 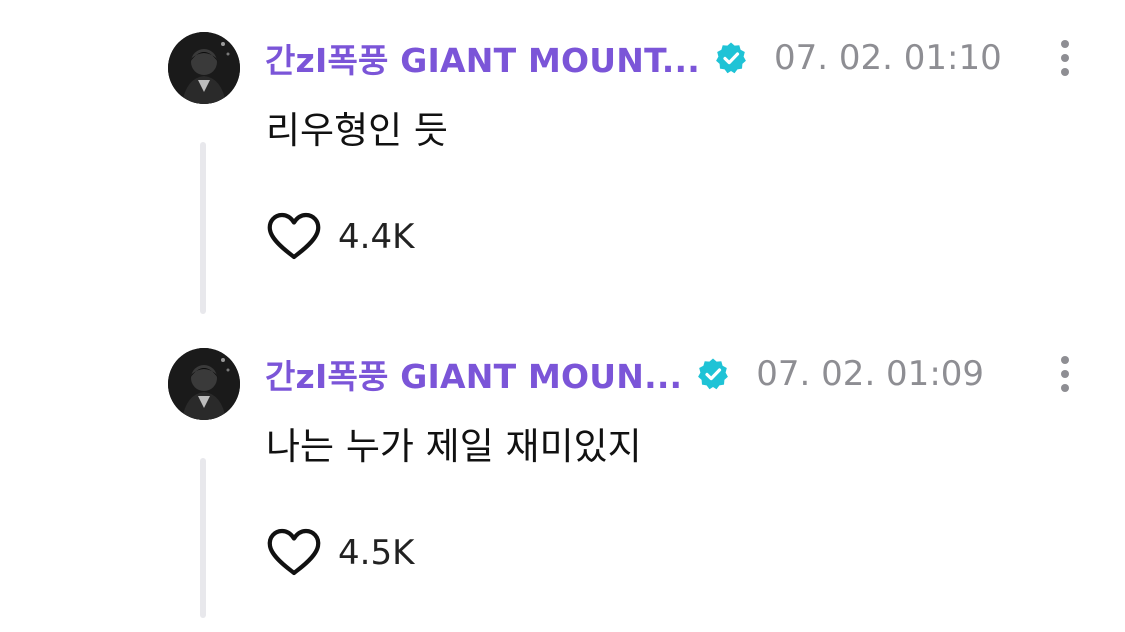 What do you see at coordinates (888, 58) in the screenshot?
I see `timestamp: 07. 02. 01:10` at bounding box center [888, 58].